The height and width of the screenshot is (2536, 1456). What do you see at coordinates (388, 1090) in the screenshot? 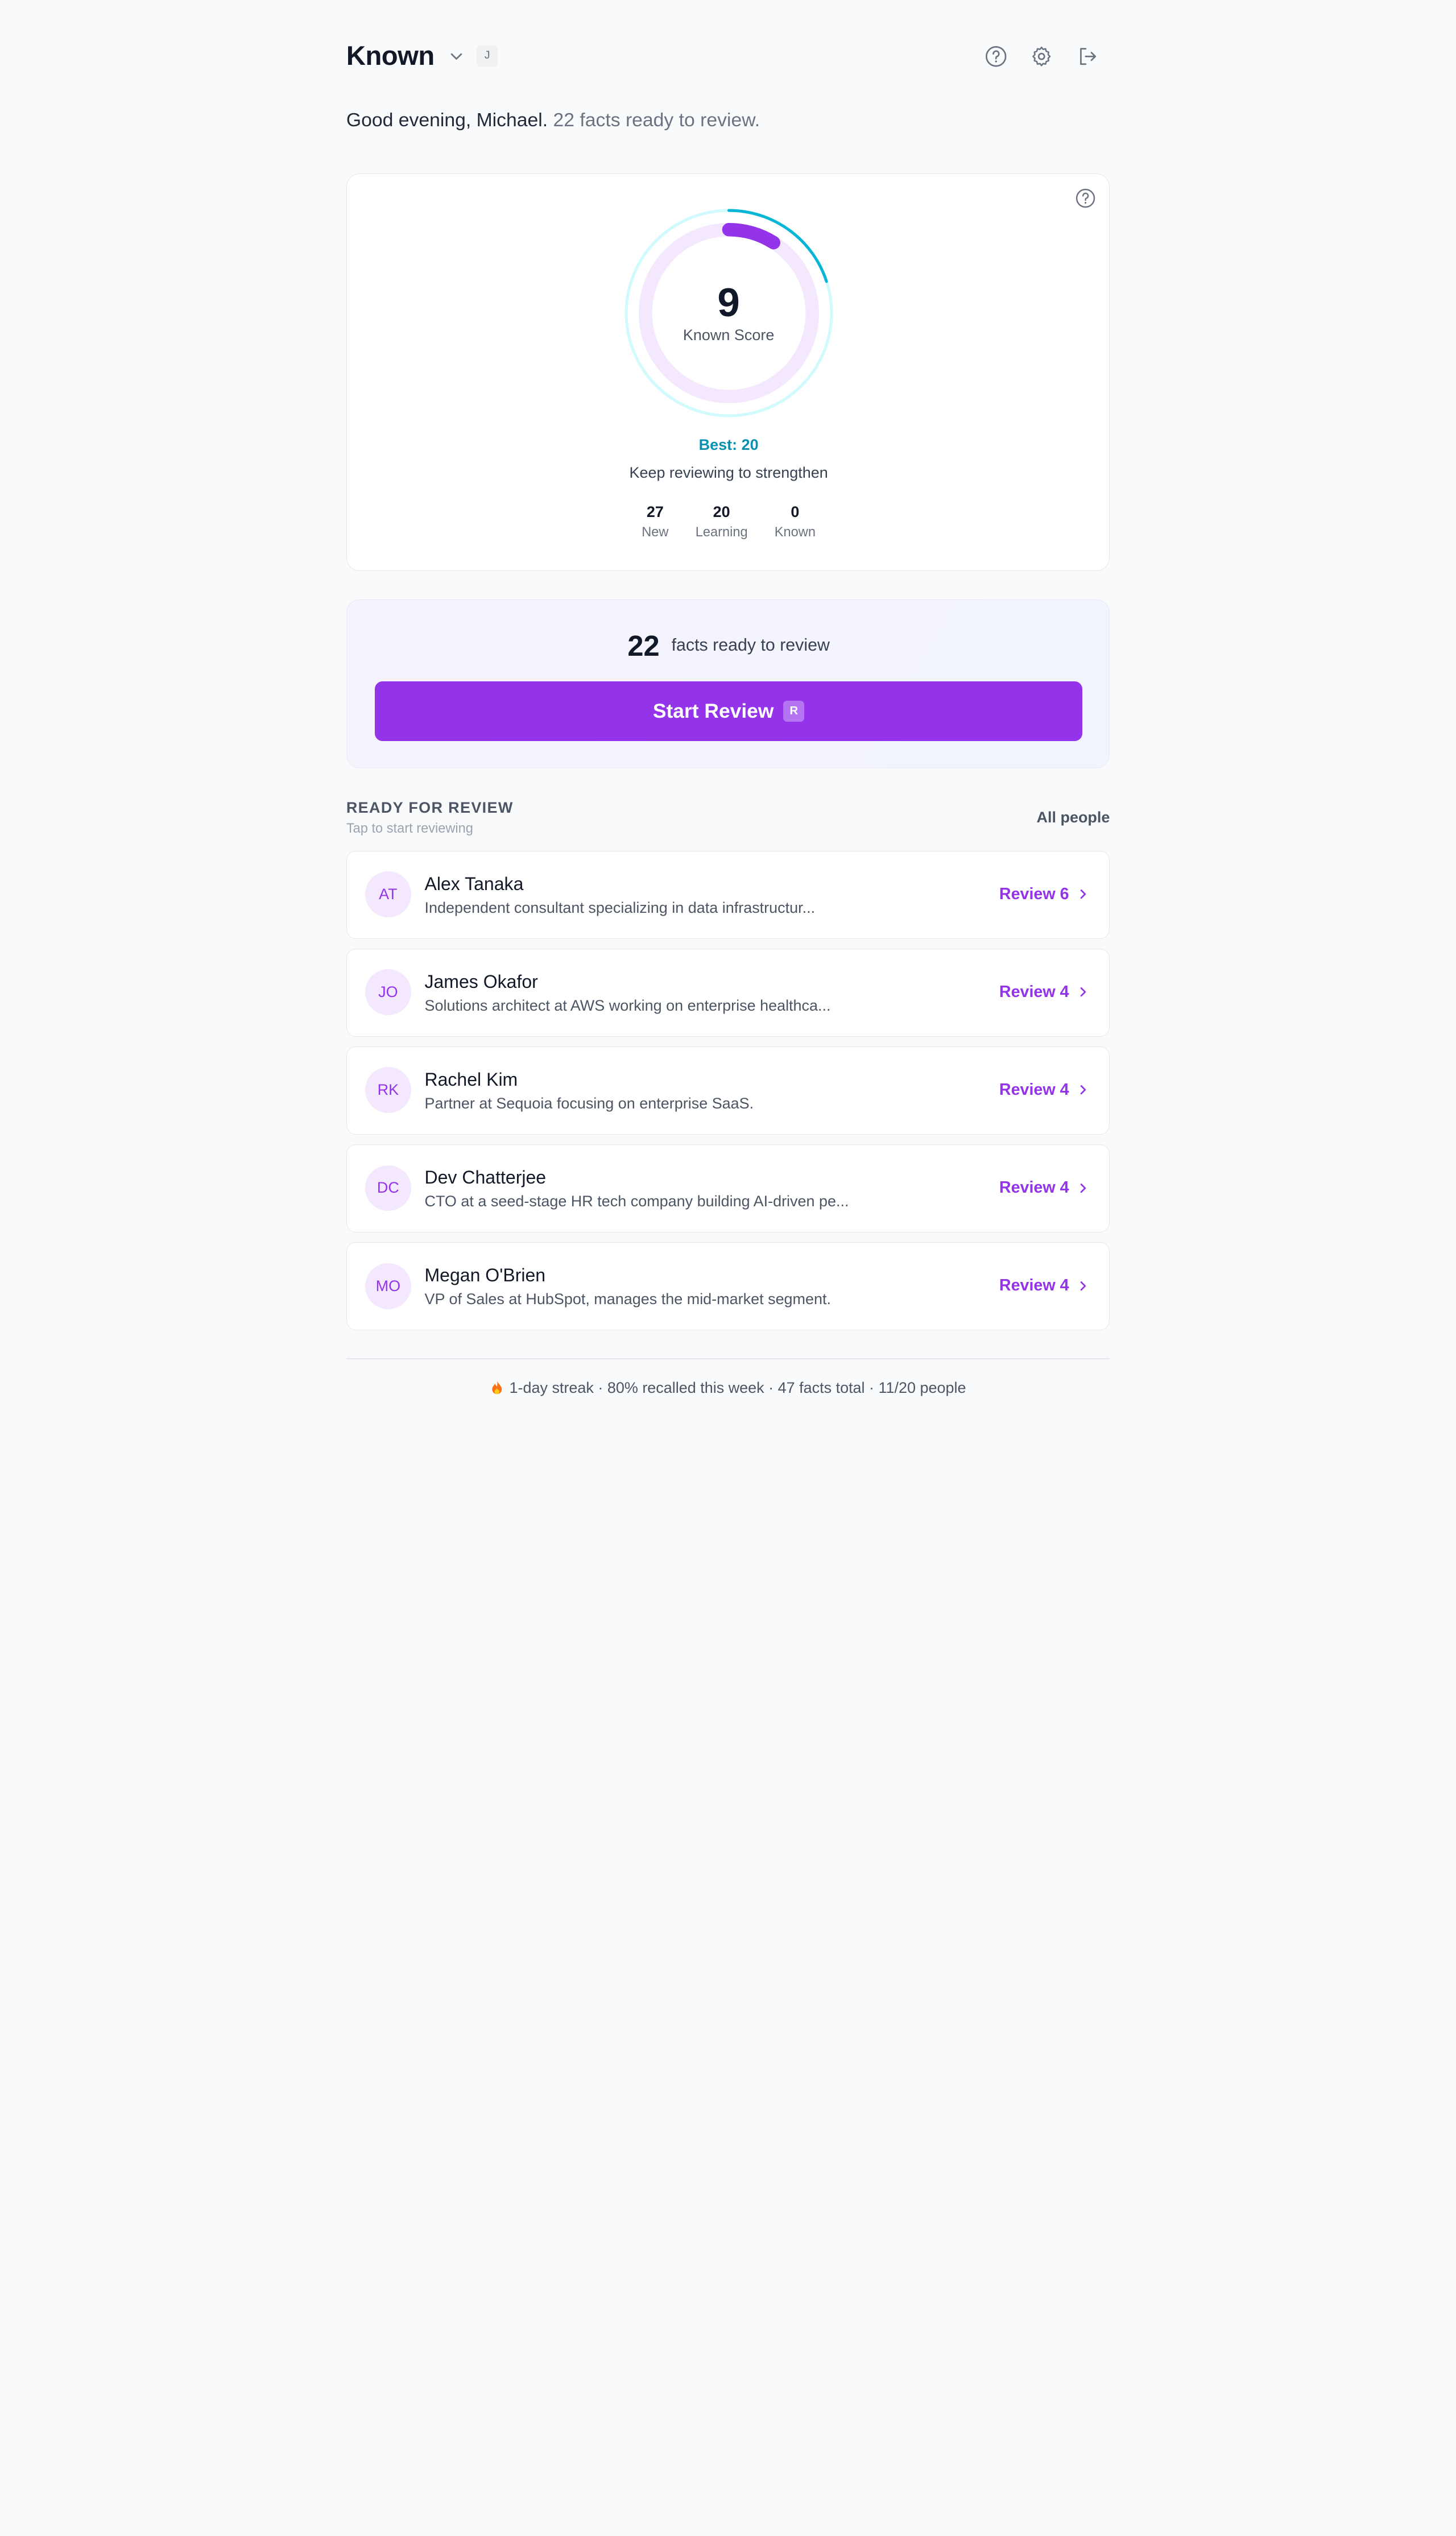
I see `avatar: RK` at bounding box center [388, 1090].